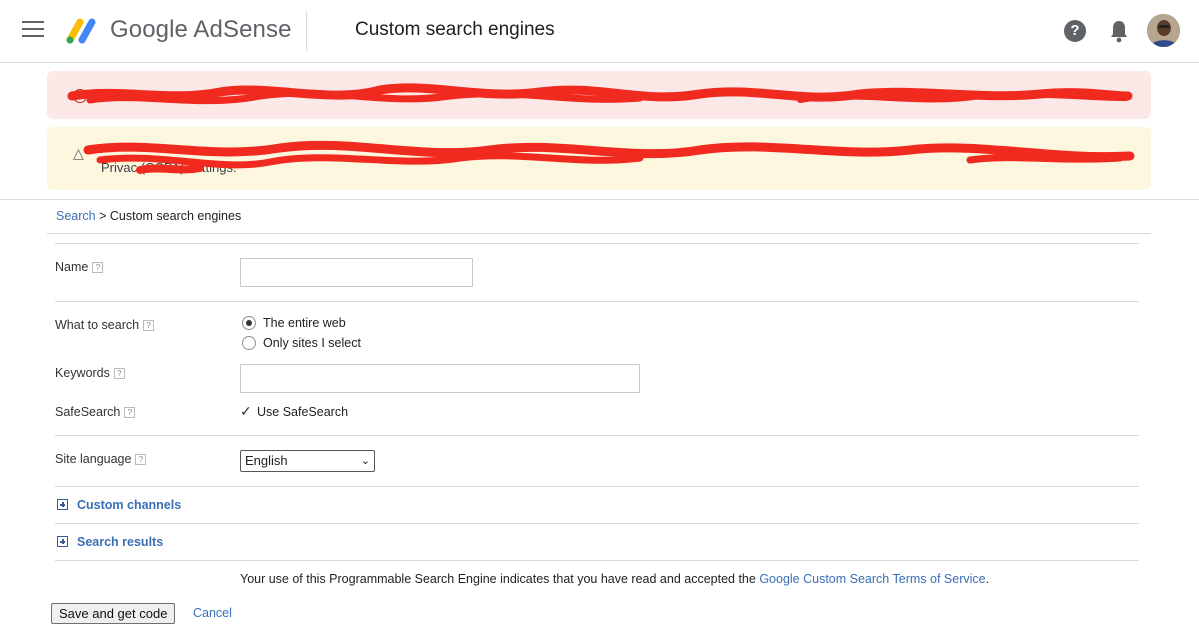 Image resolution: width=1199 pixels, height=640 pixels. I want to click on breadcrumb-current: Custom search engines, so click(175, 216).